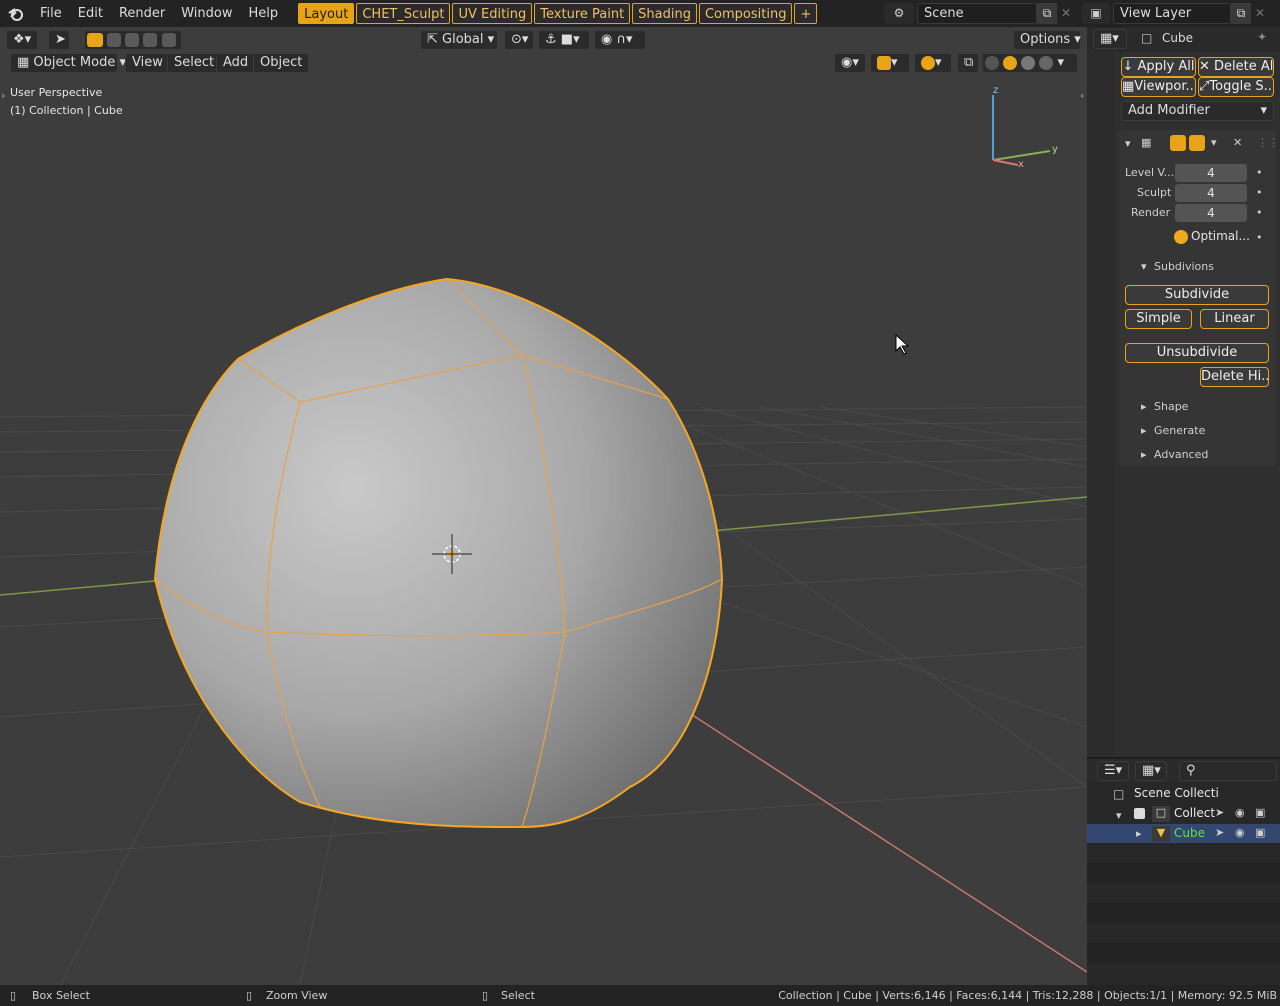  What do you see at coordinates (114, 40) in the screenshot?
I see `select-extend-icon` at bounding box center [114, 40].